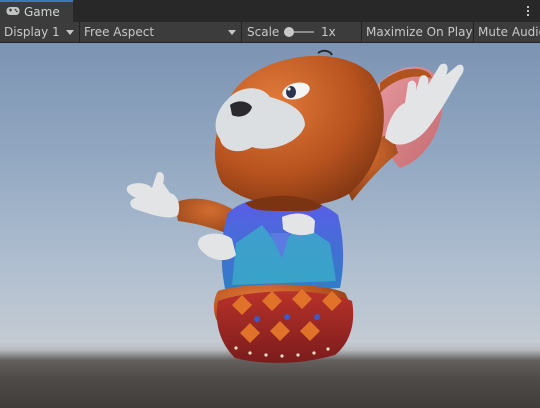 The width and height of the screenshot is (540, 408). Describe the element at coordinates (328, 32) in the screenshot. I see `scale-value: 1x` at that location.